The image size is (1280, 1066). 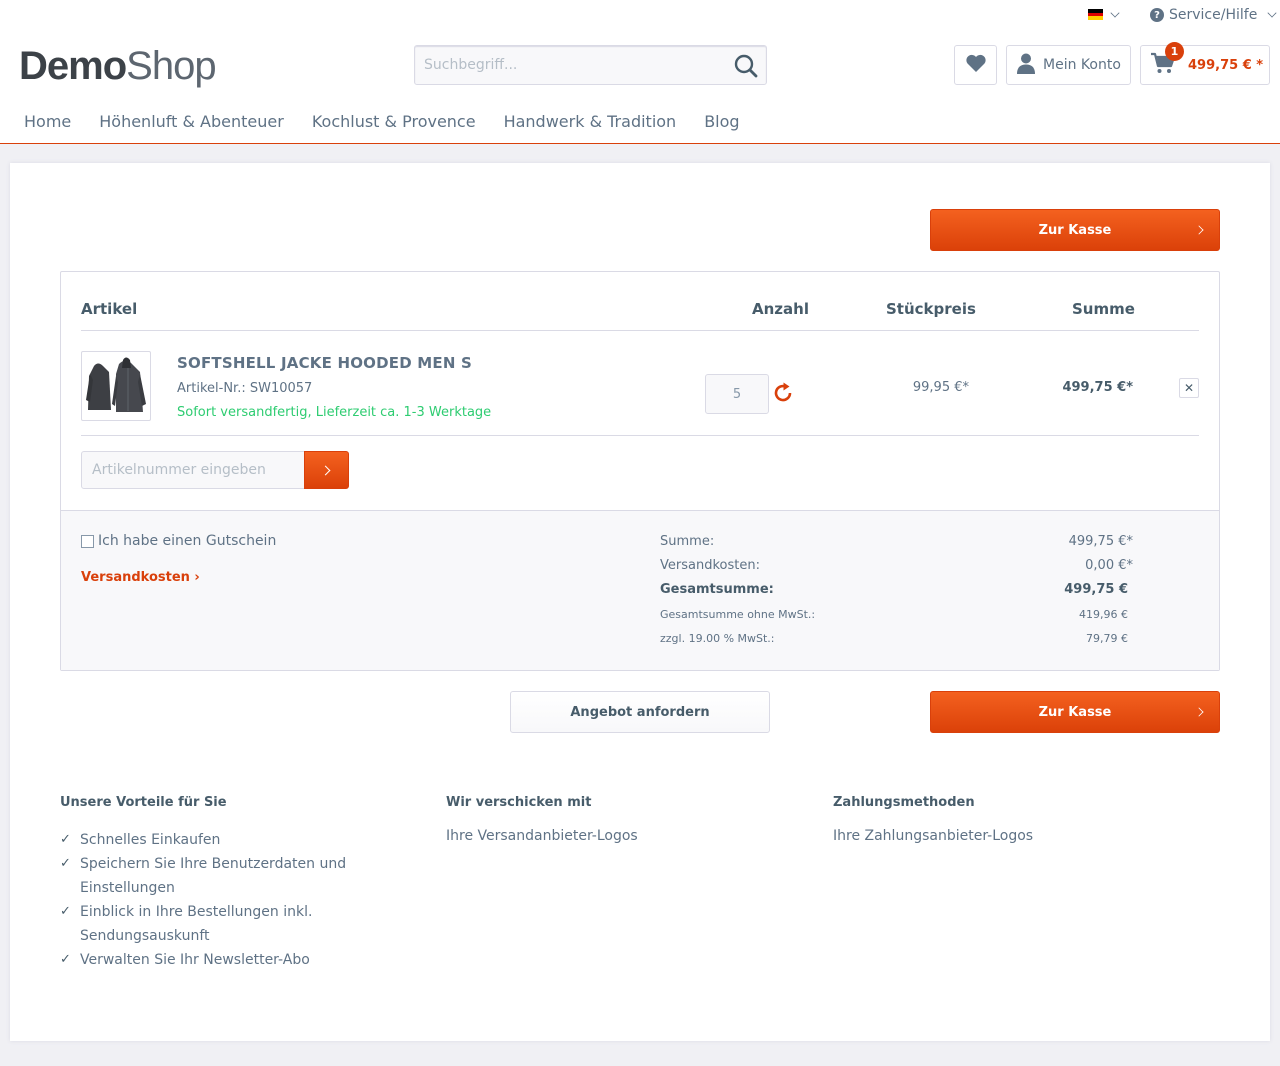 I want to click on summary-label: Summe:, so click(x=687, y=541).